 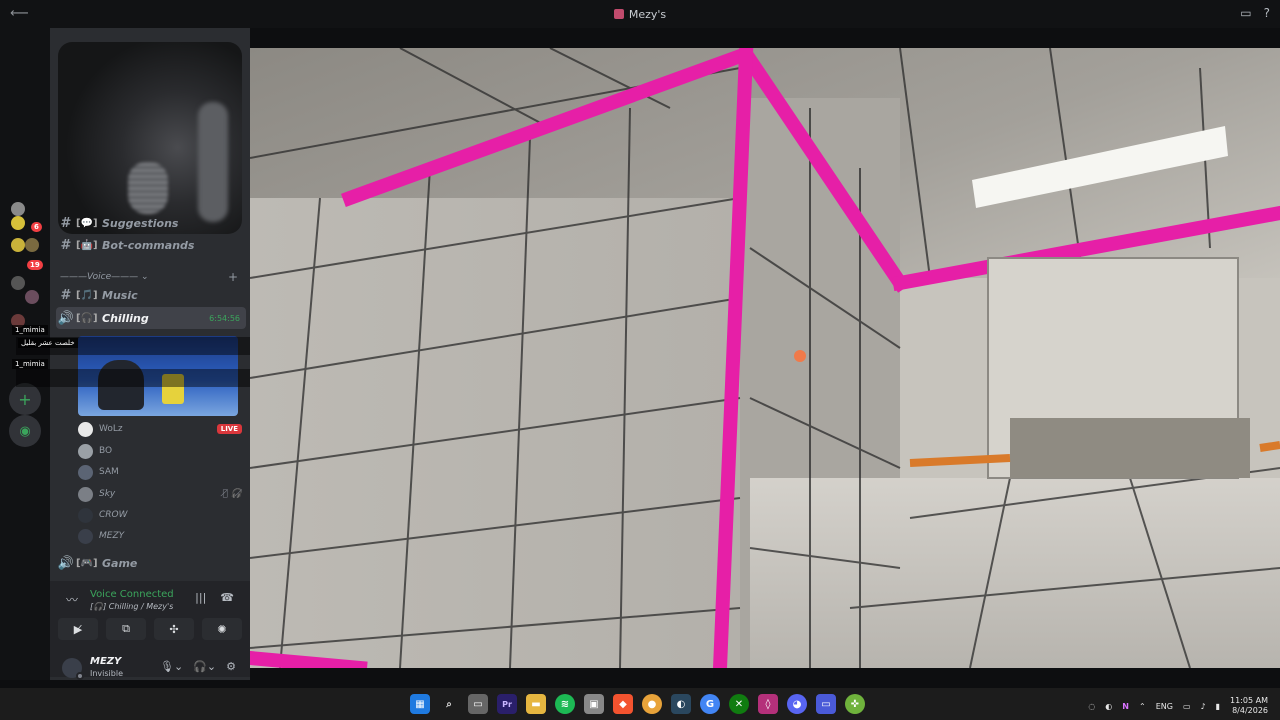 I want to click on camera-off-icon: ▶̸, so click(x=78, y=629).